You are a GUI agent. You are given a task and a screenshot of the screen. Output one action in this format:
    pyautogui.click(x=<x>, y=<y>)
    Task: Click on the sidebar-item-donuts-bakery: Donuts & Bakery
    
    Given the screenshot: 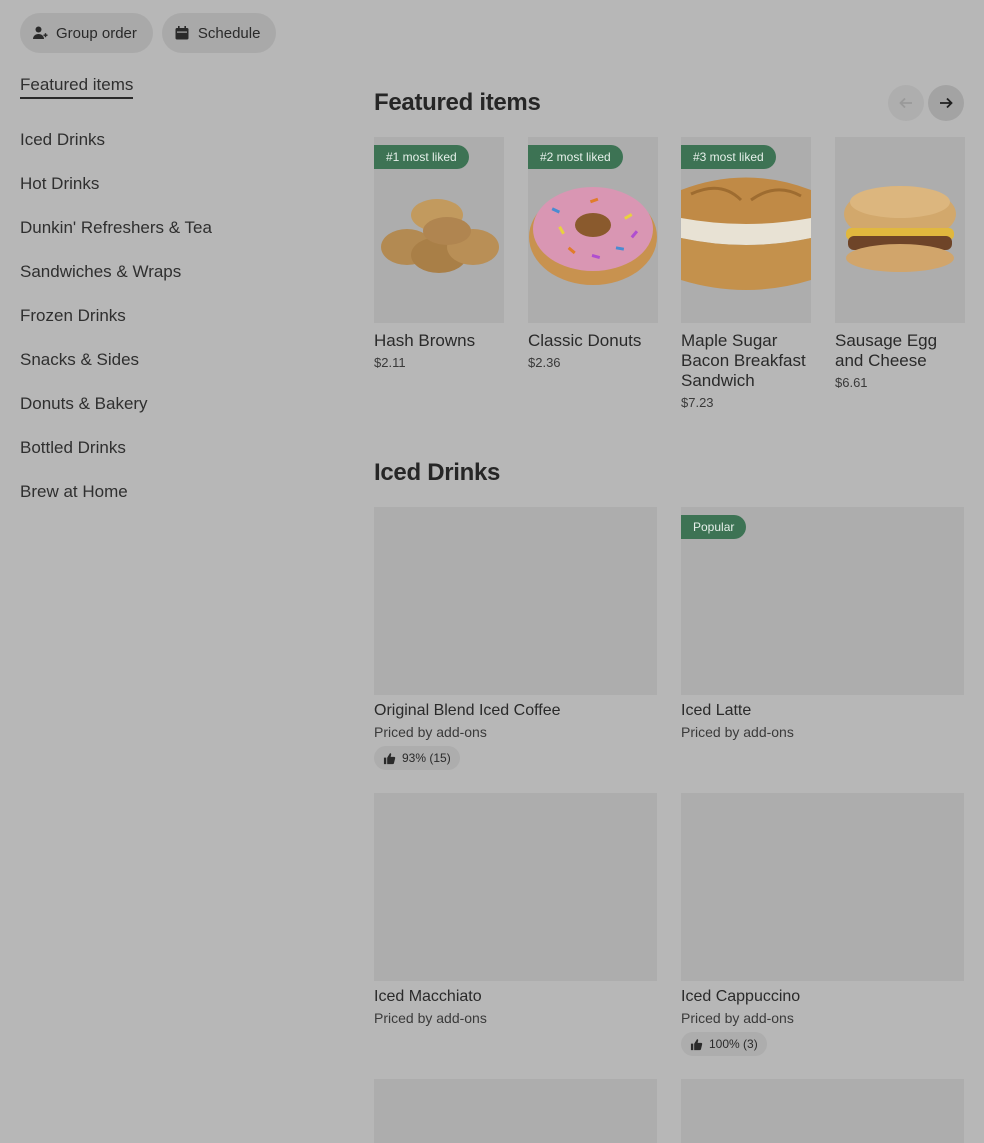 What is the action you would take?
    pyautogui.click(x=180, y=404)
    